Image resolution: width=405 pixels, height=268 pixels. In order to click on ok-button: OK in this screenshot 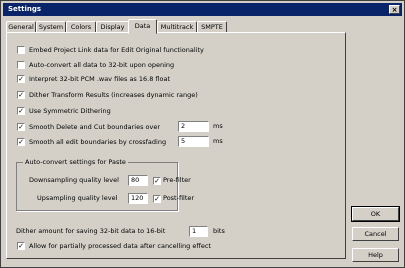, I will do `click(375, 214)`.